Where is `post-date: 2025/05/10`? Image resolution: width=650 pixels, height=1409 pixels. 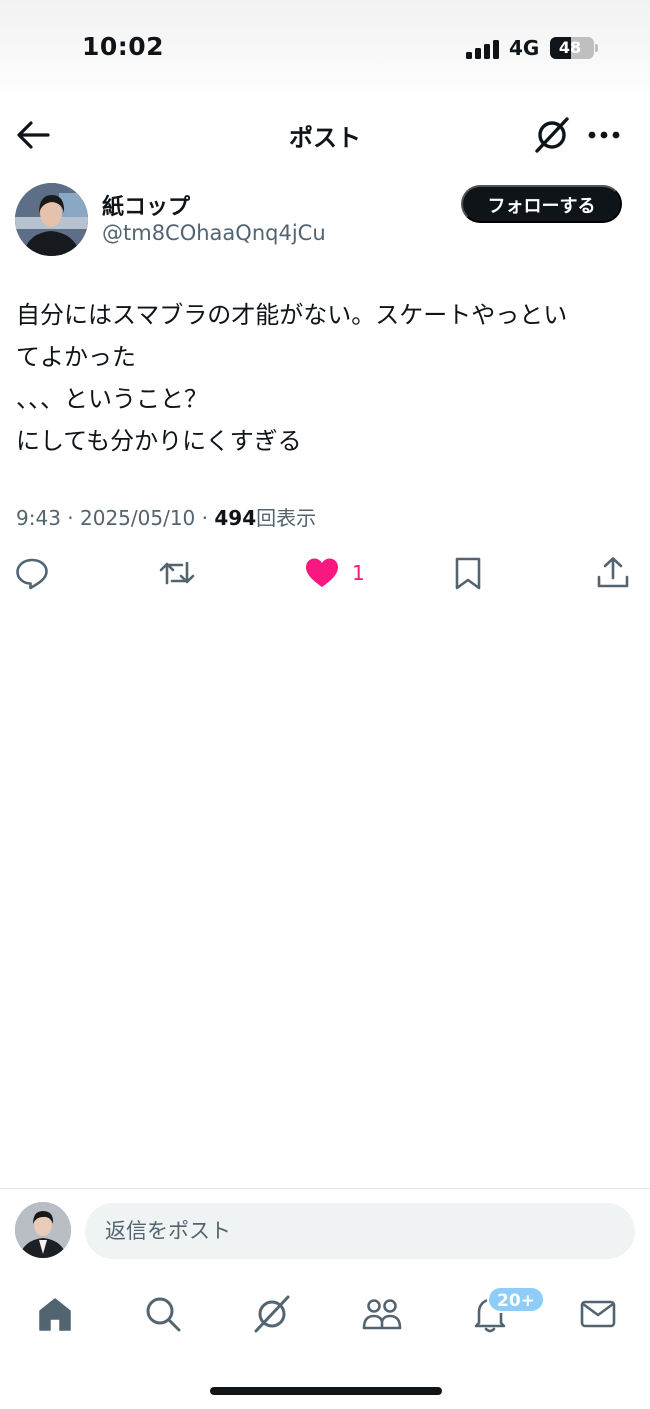 post-date: 2025/05/10 is located at coordinates (138, 518).